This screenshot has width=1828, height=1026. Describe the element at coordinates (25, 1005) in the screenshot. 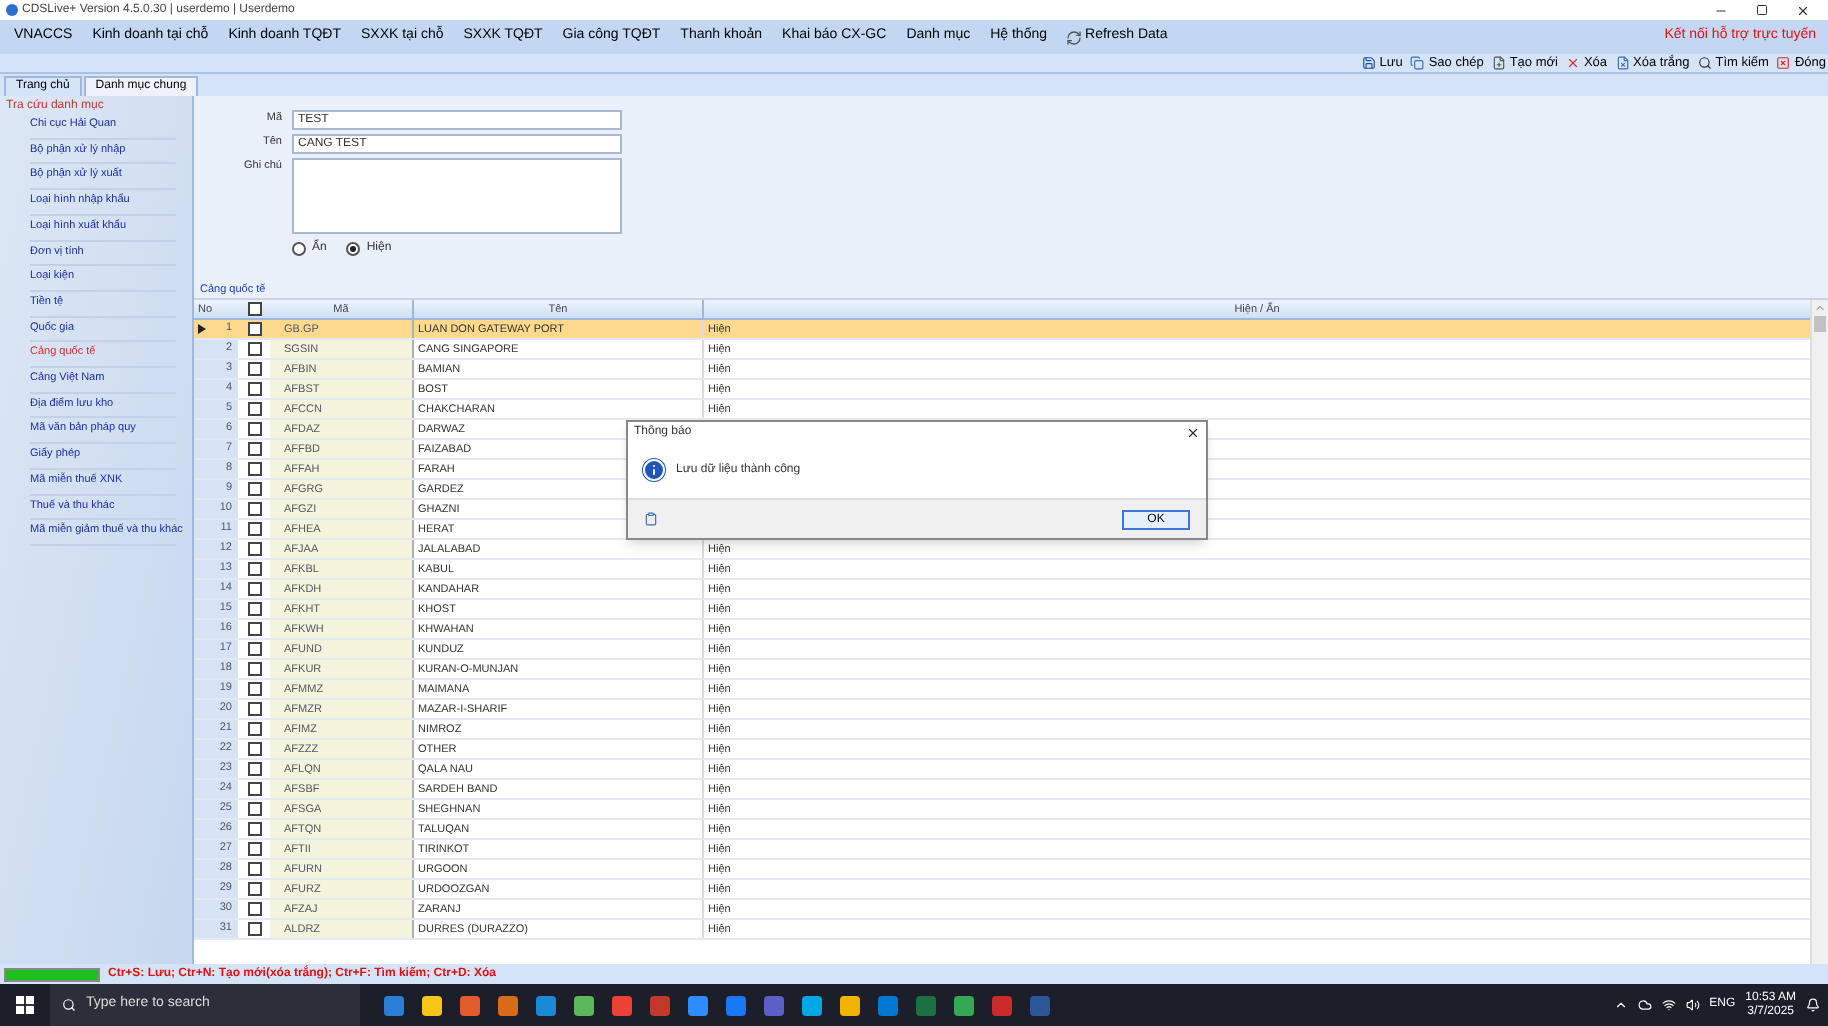

I see `start-icon` at that location.